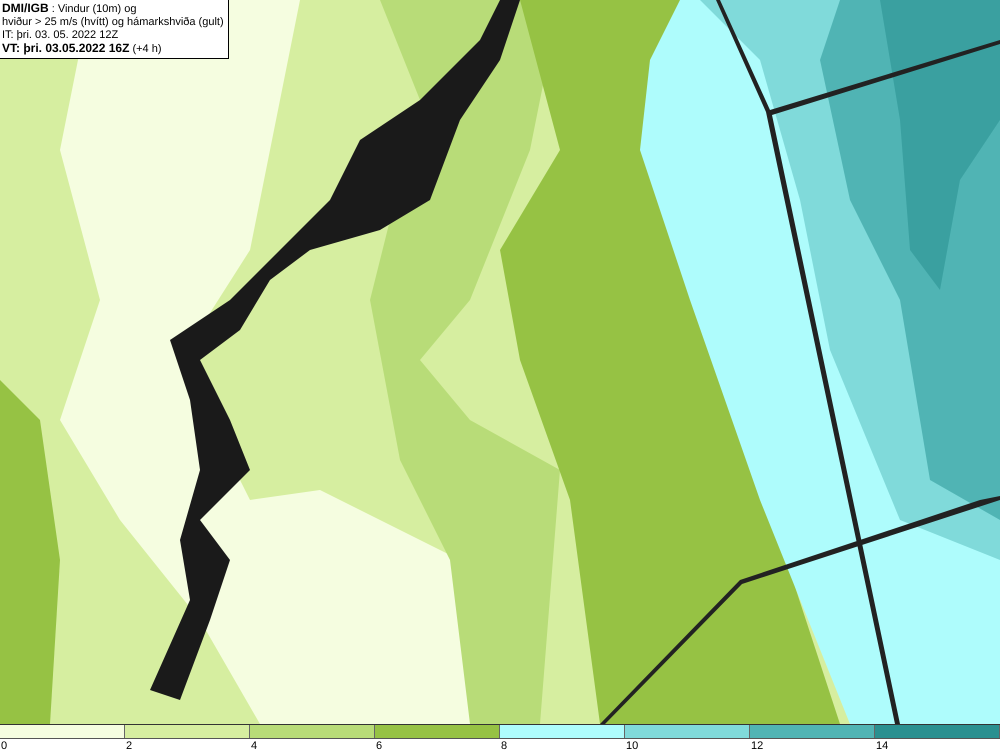  What do you see at coordinates (757, 746) in the screenshot?
I see `legend-tick-label: 12` at bounding box center [757, 746].